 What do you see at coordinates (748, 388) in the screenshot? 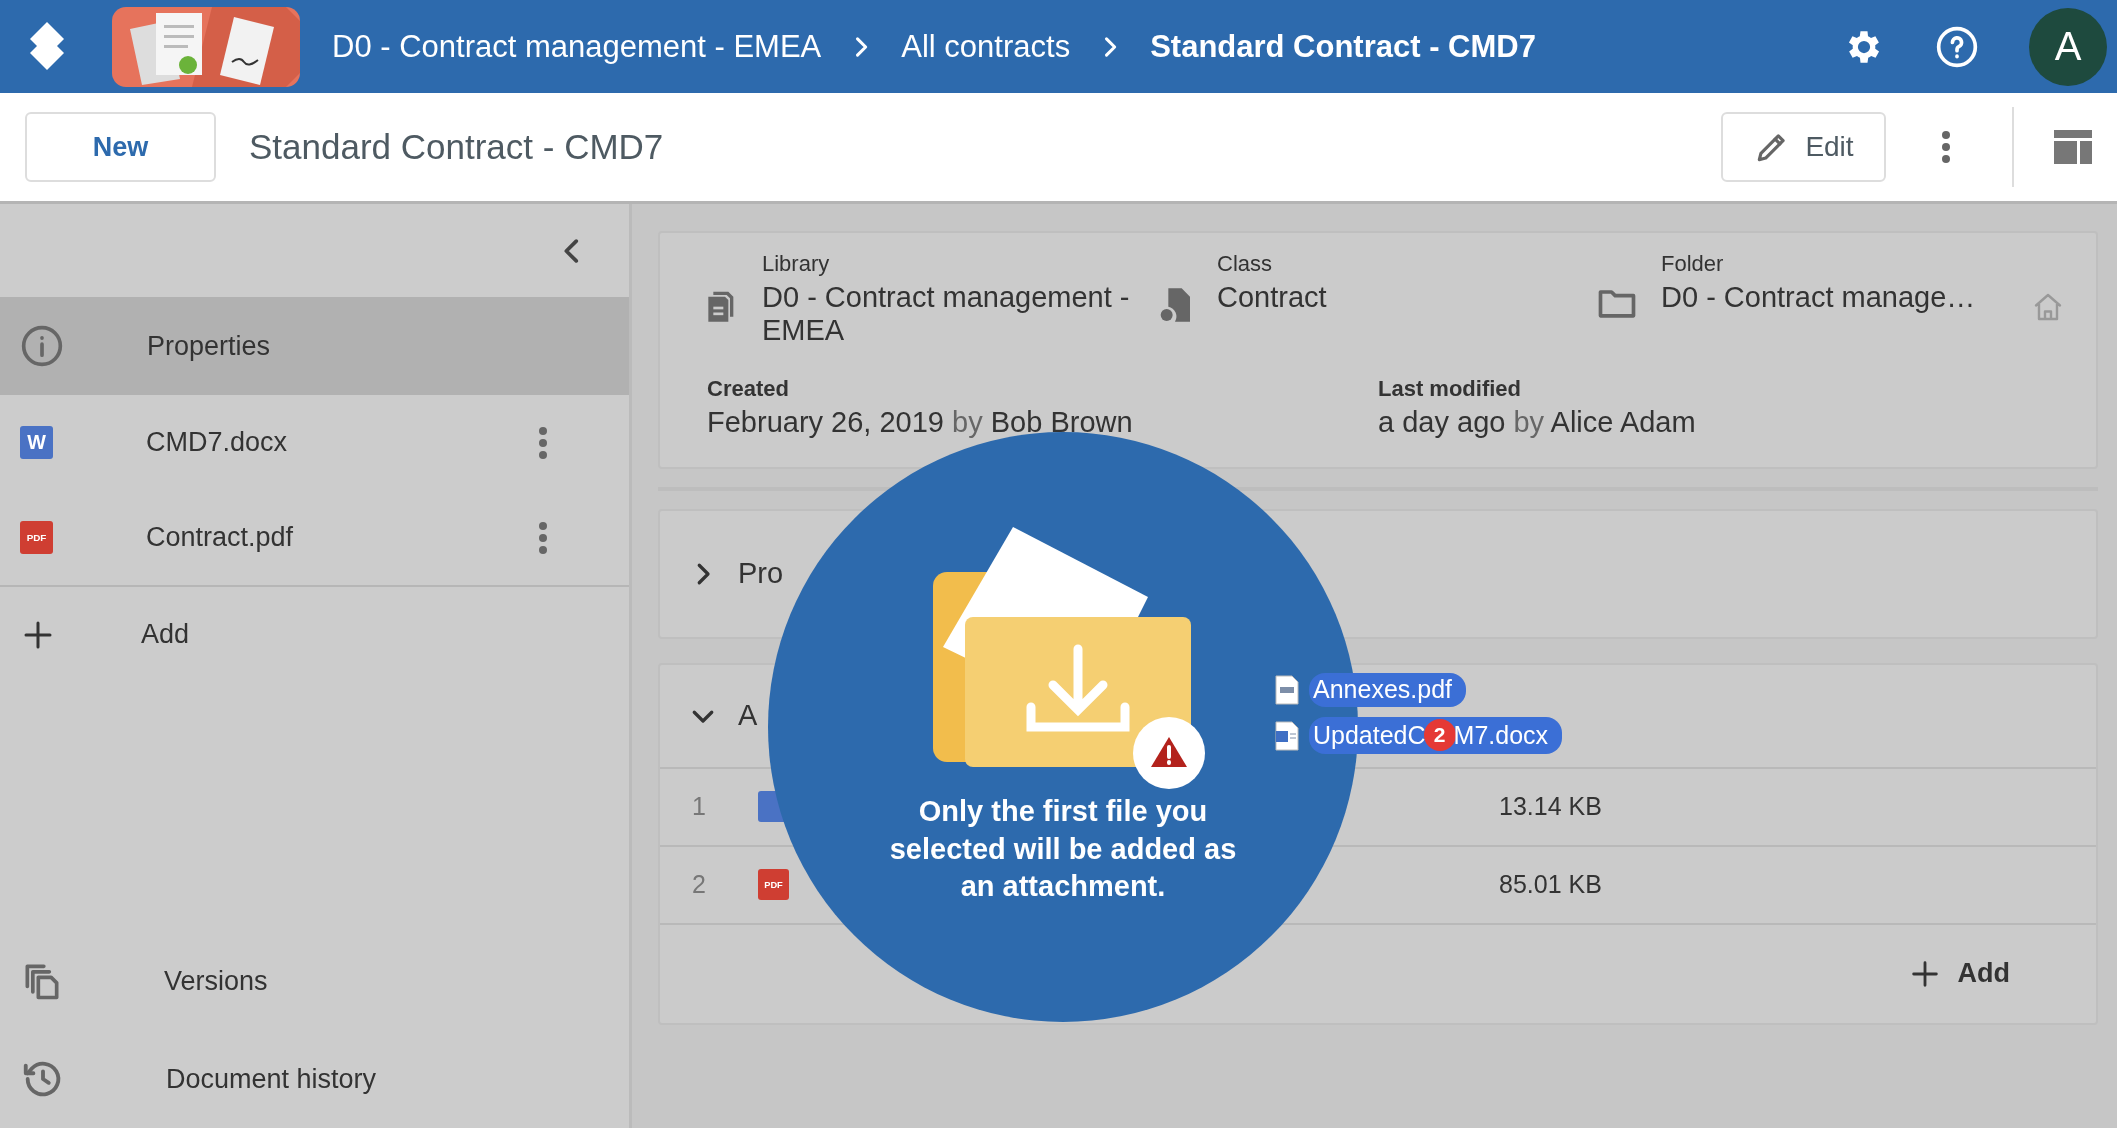
I see `meta-label: Created` at bounding box center [748, 388].